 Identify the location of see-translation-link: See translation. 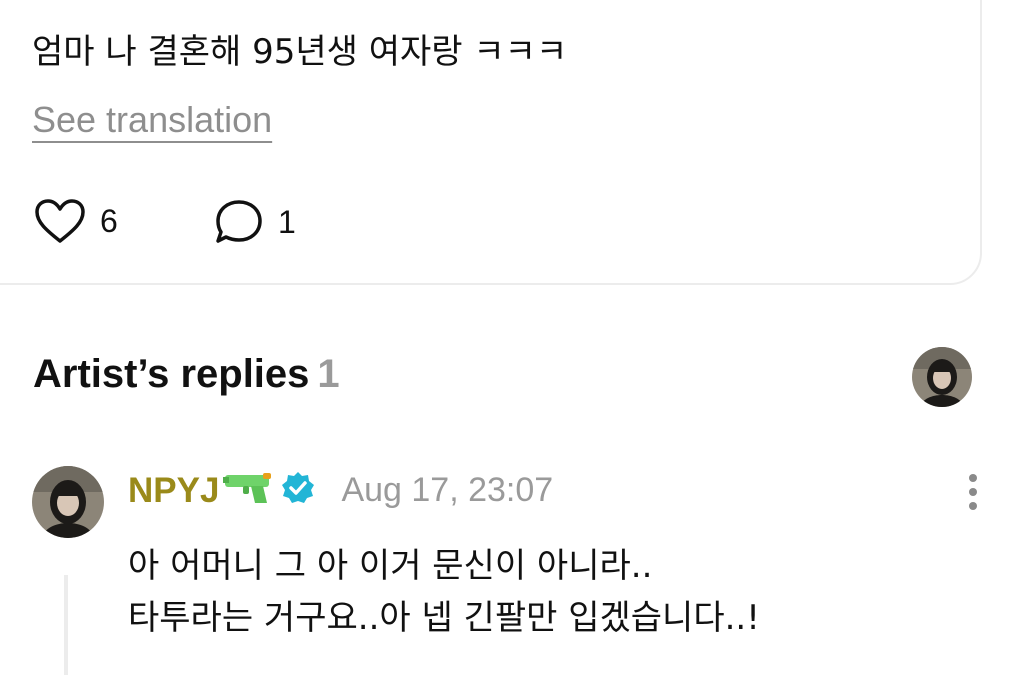
(152, 120).